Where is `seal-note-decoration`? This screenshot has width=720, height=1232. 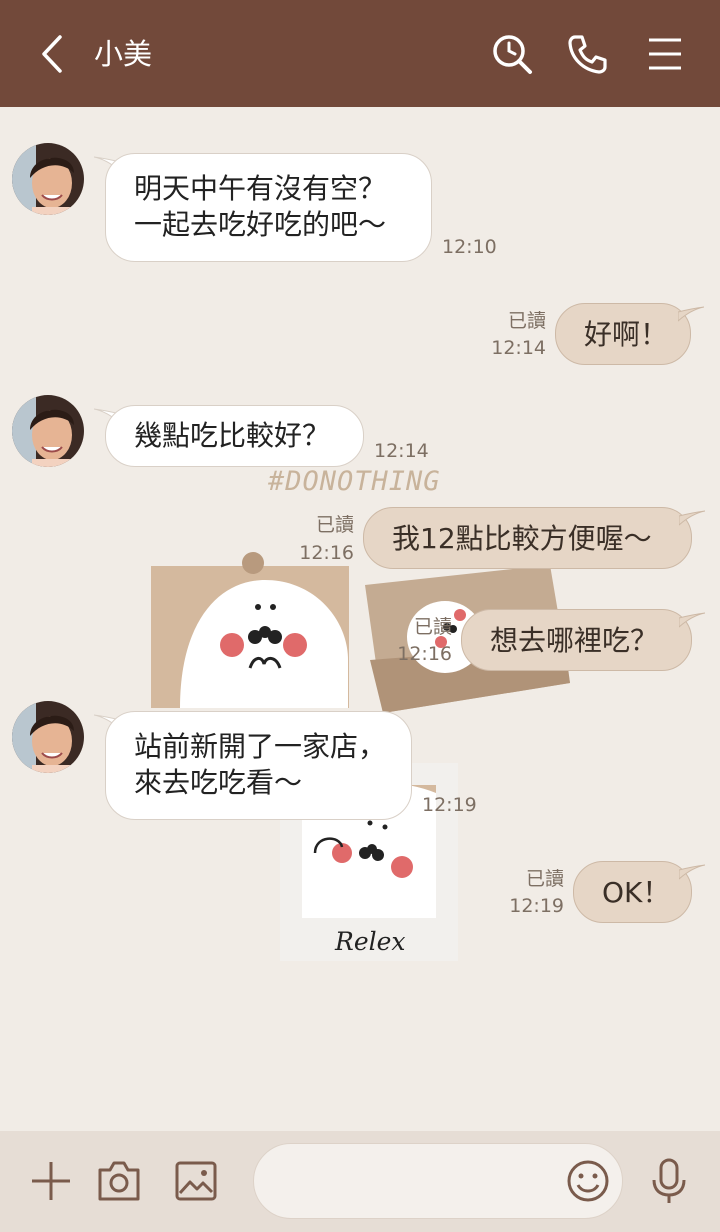 seal-note-decoration is located at coordinates (250, 630).